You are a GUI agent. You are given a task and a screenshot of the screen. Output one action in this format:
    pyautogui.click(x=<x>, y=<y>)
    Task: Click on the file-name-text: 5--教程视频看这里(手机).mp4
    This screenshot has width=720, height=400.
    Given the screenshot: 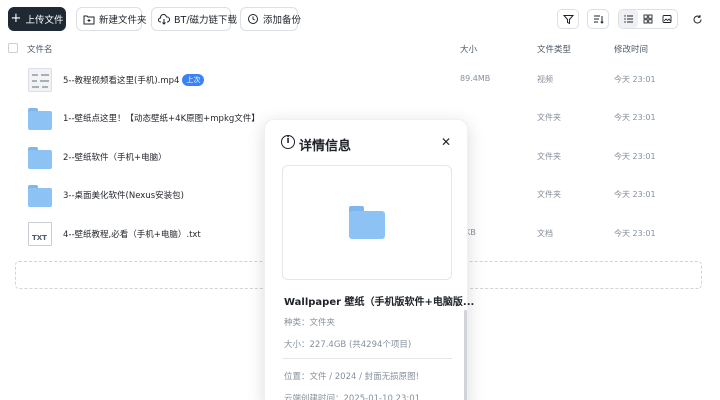 What is the action you would take?
    pyautogui.click(x=121, y=81)
    